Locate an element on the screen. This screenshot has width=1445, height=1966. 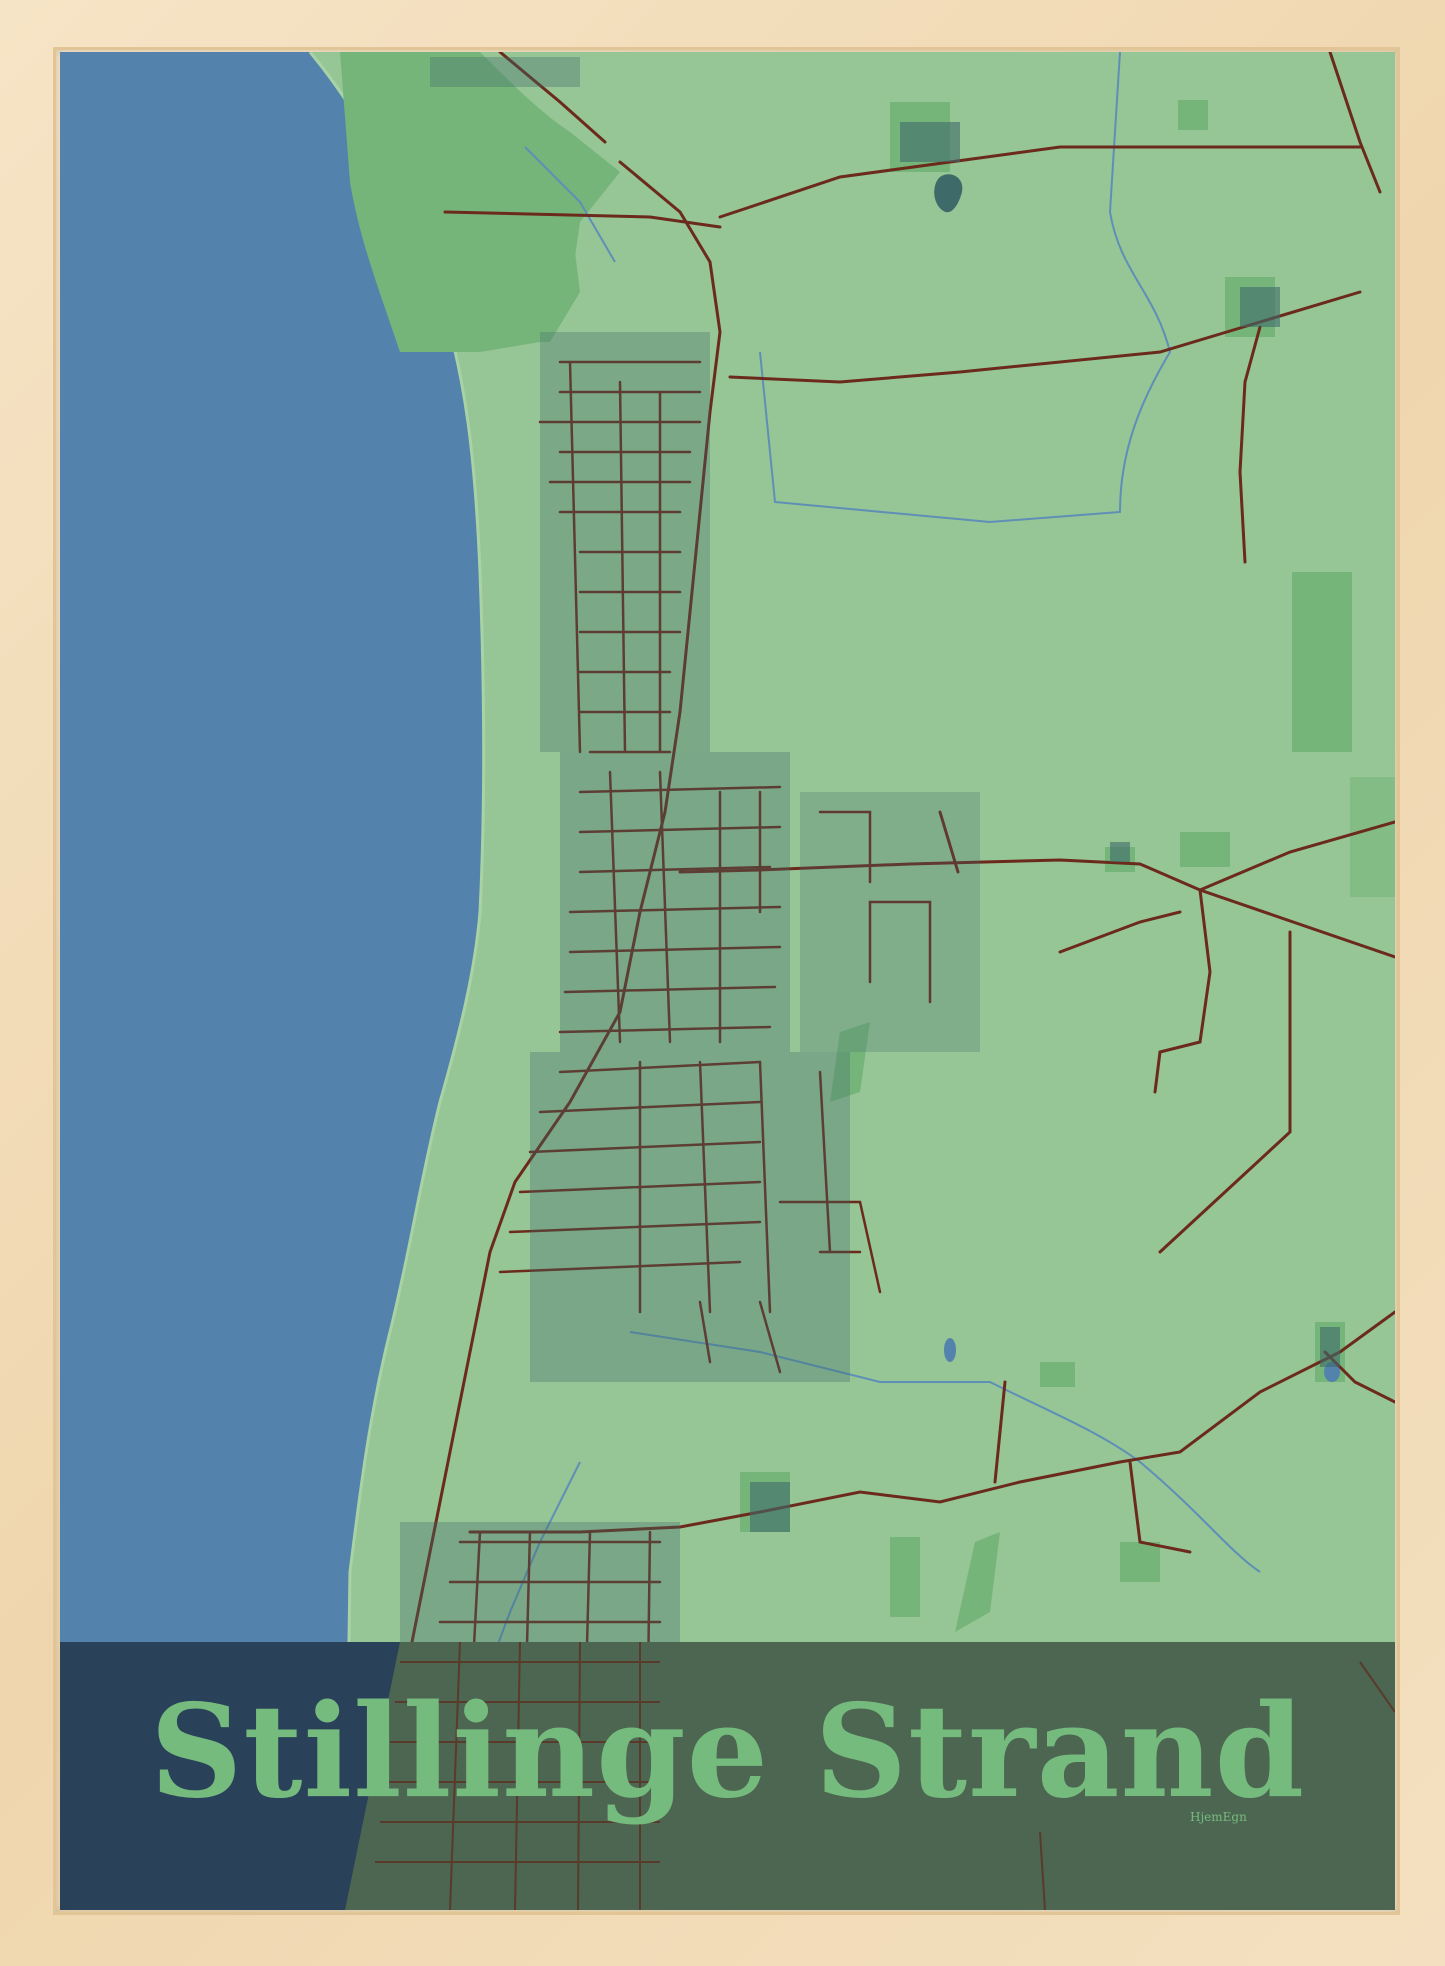
poster-title: Stillinge Strand is located at coordinates (727, 1752).